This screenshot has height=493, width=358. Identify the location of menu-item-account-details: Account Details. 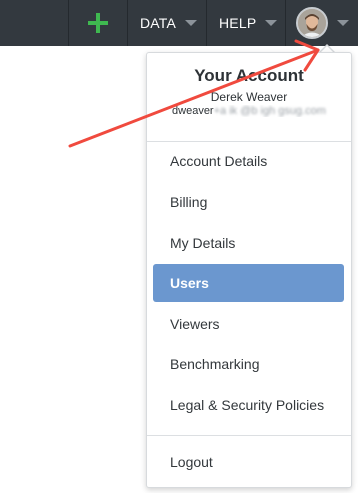
(248, 161).